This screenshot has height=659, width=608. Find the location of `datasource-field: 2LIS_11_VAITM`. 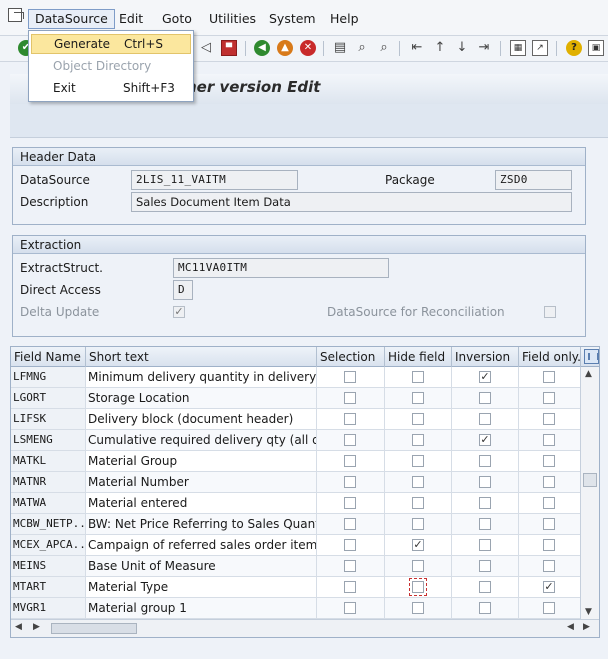

datasource-field: 2LIS_11_VAITM is located at coordinates (214, 180).